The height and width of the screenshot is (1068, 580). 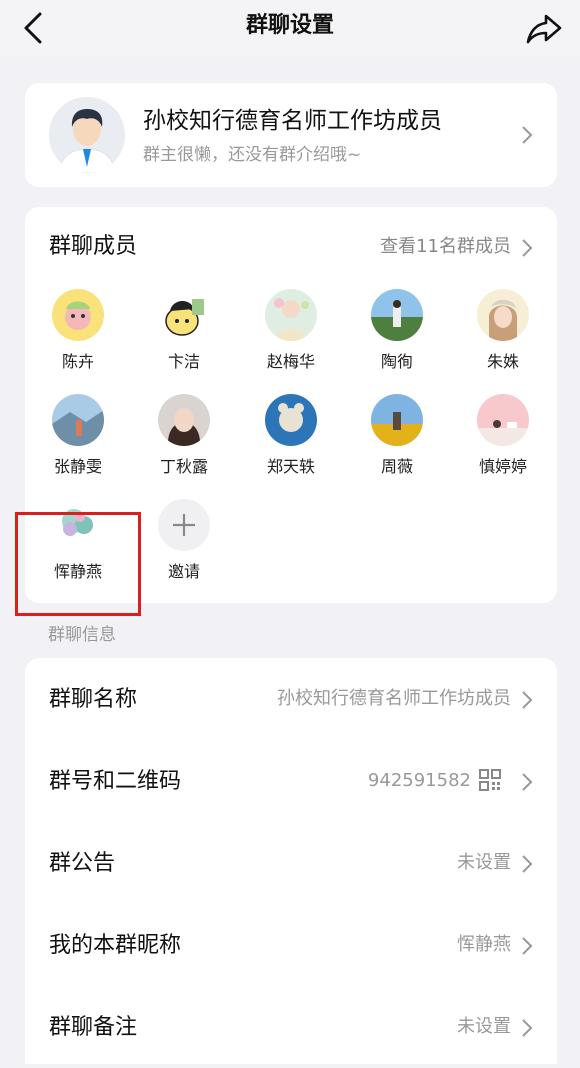 I want to click on member-name: 周薇, so click(x=396, y=466).